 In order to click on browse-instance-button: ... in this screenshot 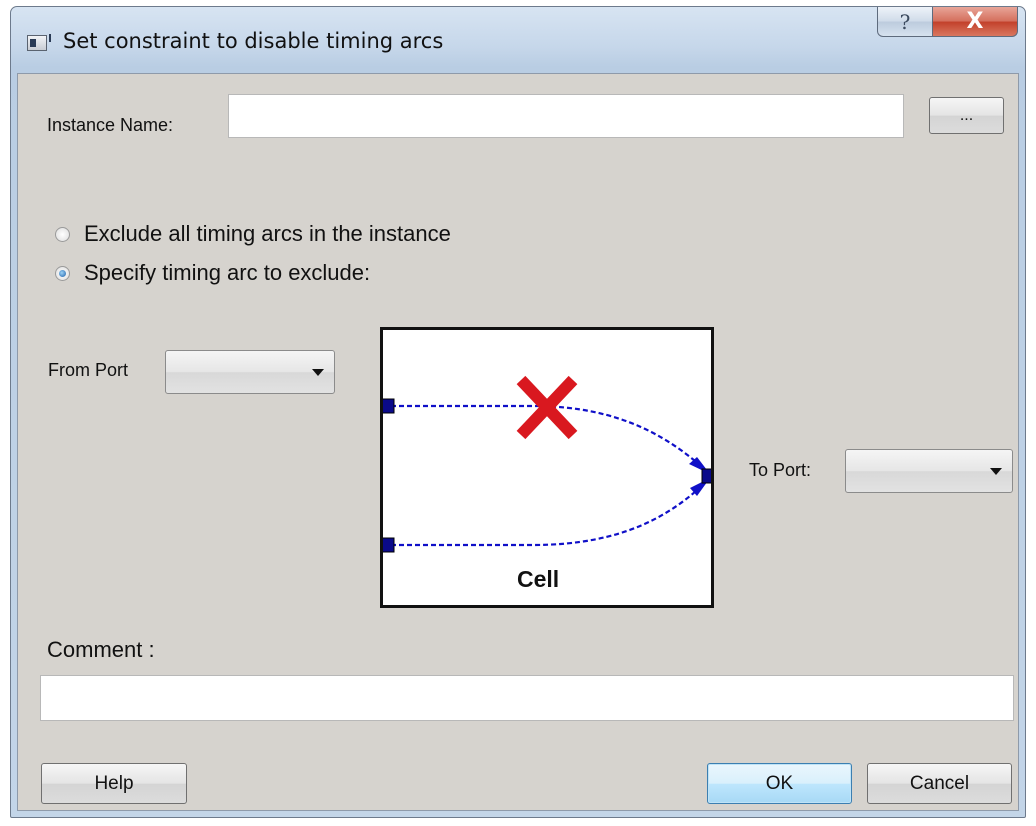, I will do `click(966, 115)`.